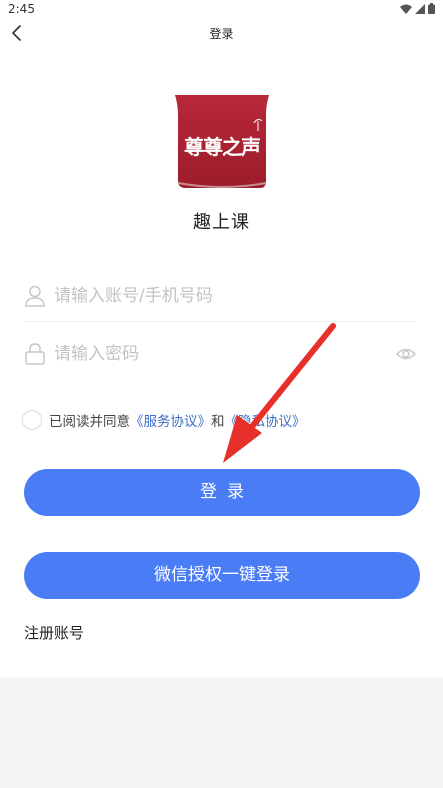  Describe the element at coordinates (218, 422) in the screenshot. I see `agreement-conjunction: 和` at that location.